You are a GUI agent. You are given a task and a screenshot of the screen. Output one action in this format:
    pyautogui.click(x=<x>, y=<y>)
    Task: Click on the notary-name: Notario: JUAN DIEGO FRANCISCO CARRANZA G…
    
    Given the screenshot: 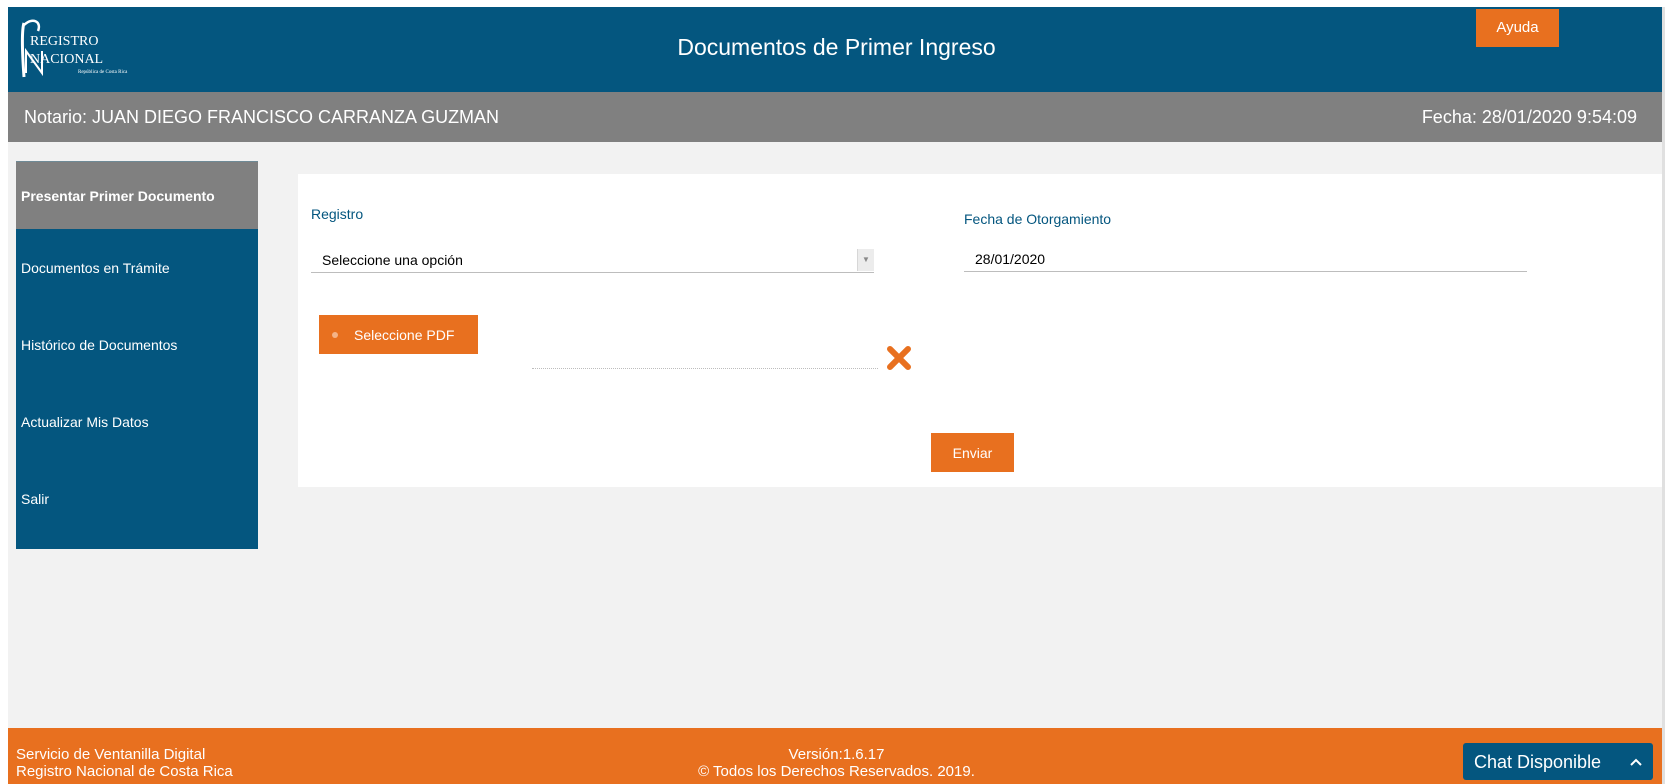 What is the action you would take?
    pyautogui.click(x=262, y=117)
    